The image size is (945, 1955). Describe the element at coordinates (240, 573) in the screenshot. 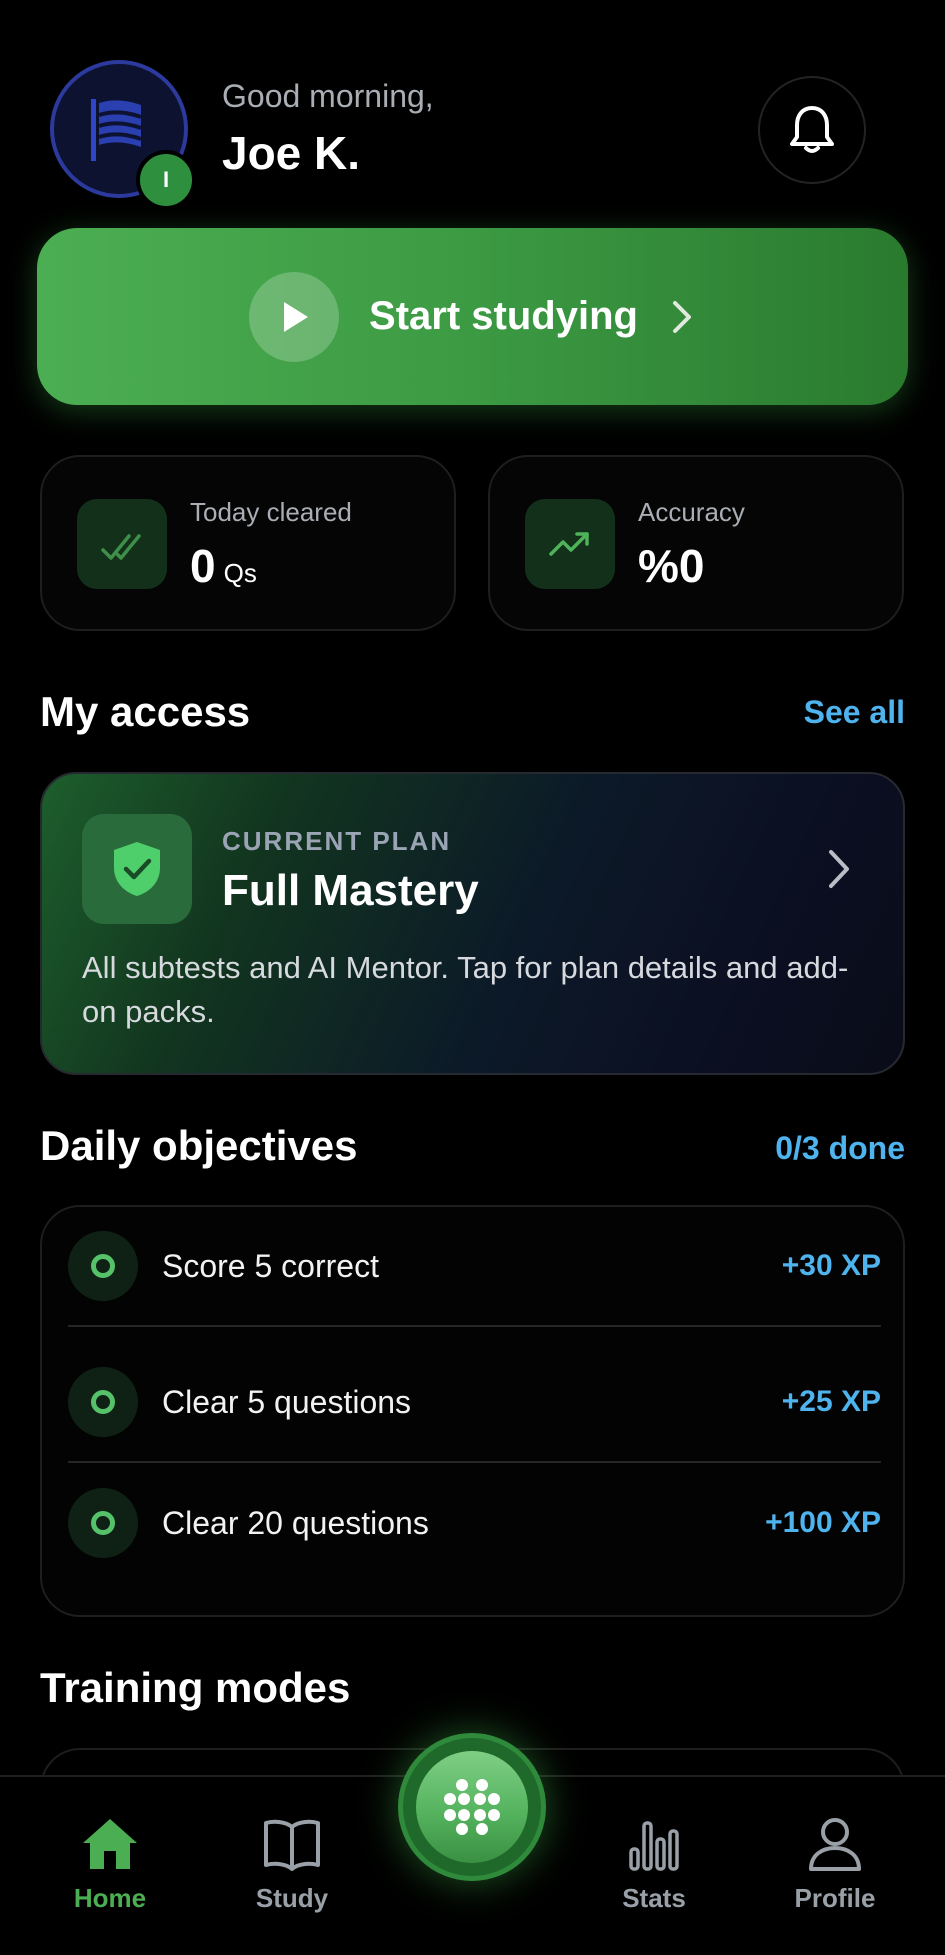

I see `today-cleared-unit: Qs` at that location.